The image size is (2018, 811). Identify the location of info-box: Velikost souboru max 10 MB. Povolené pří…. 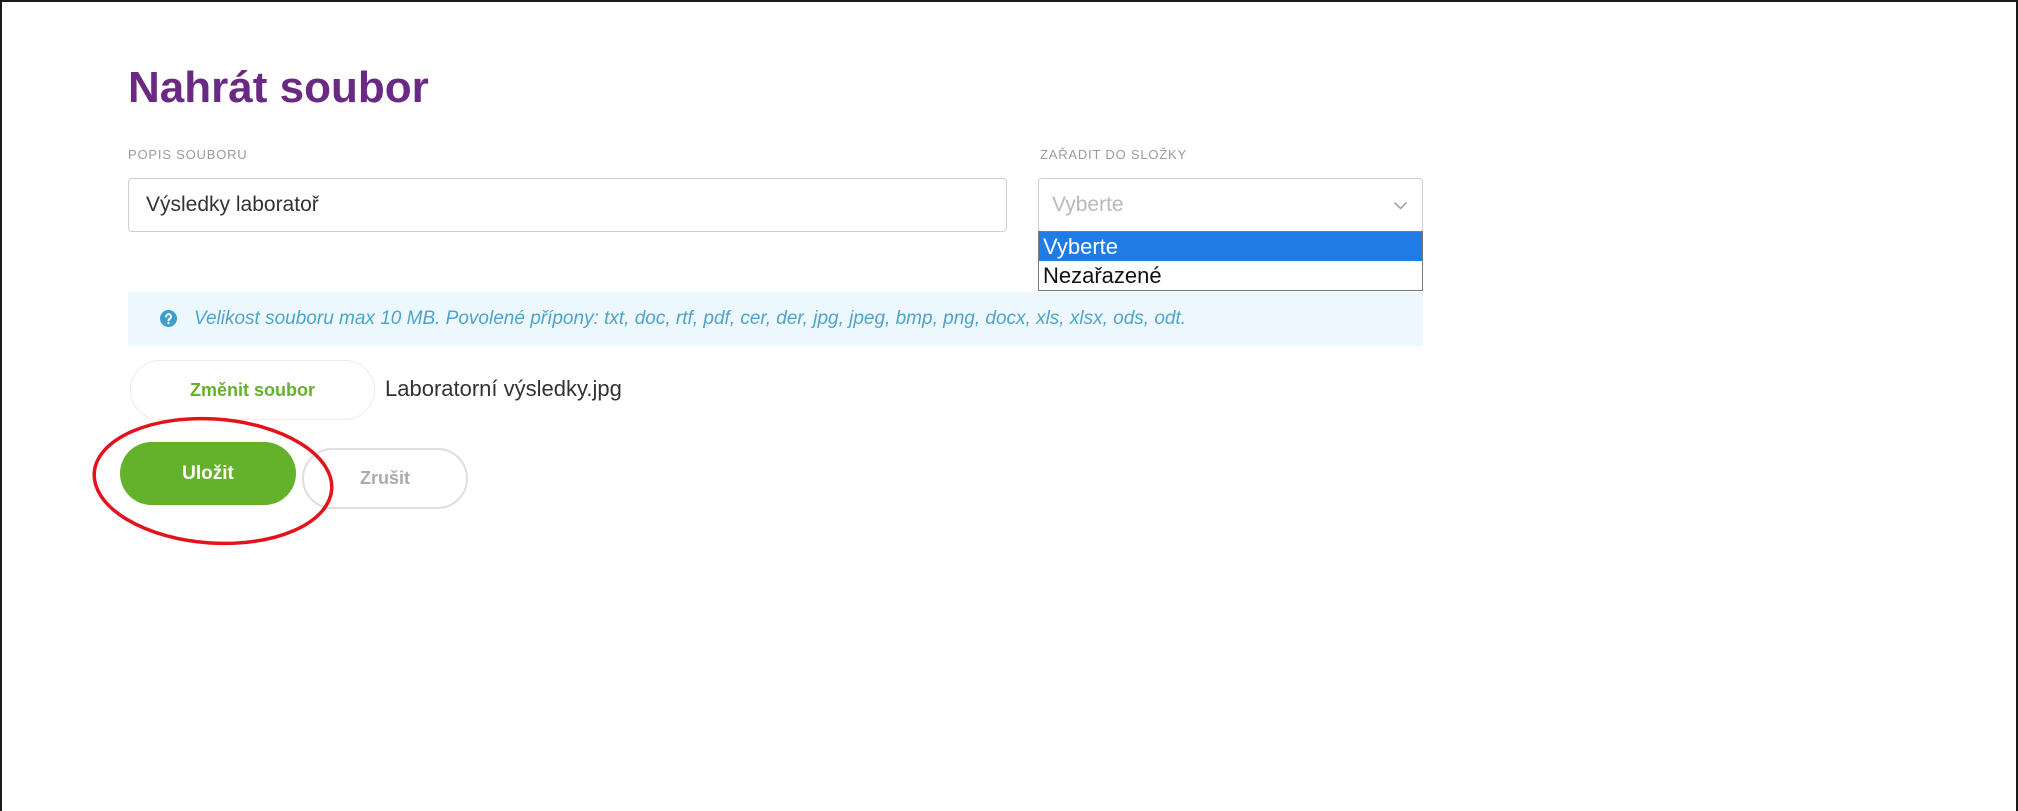
(775, 319).